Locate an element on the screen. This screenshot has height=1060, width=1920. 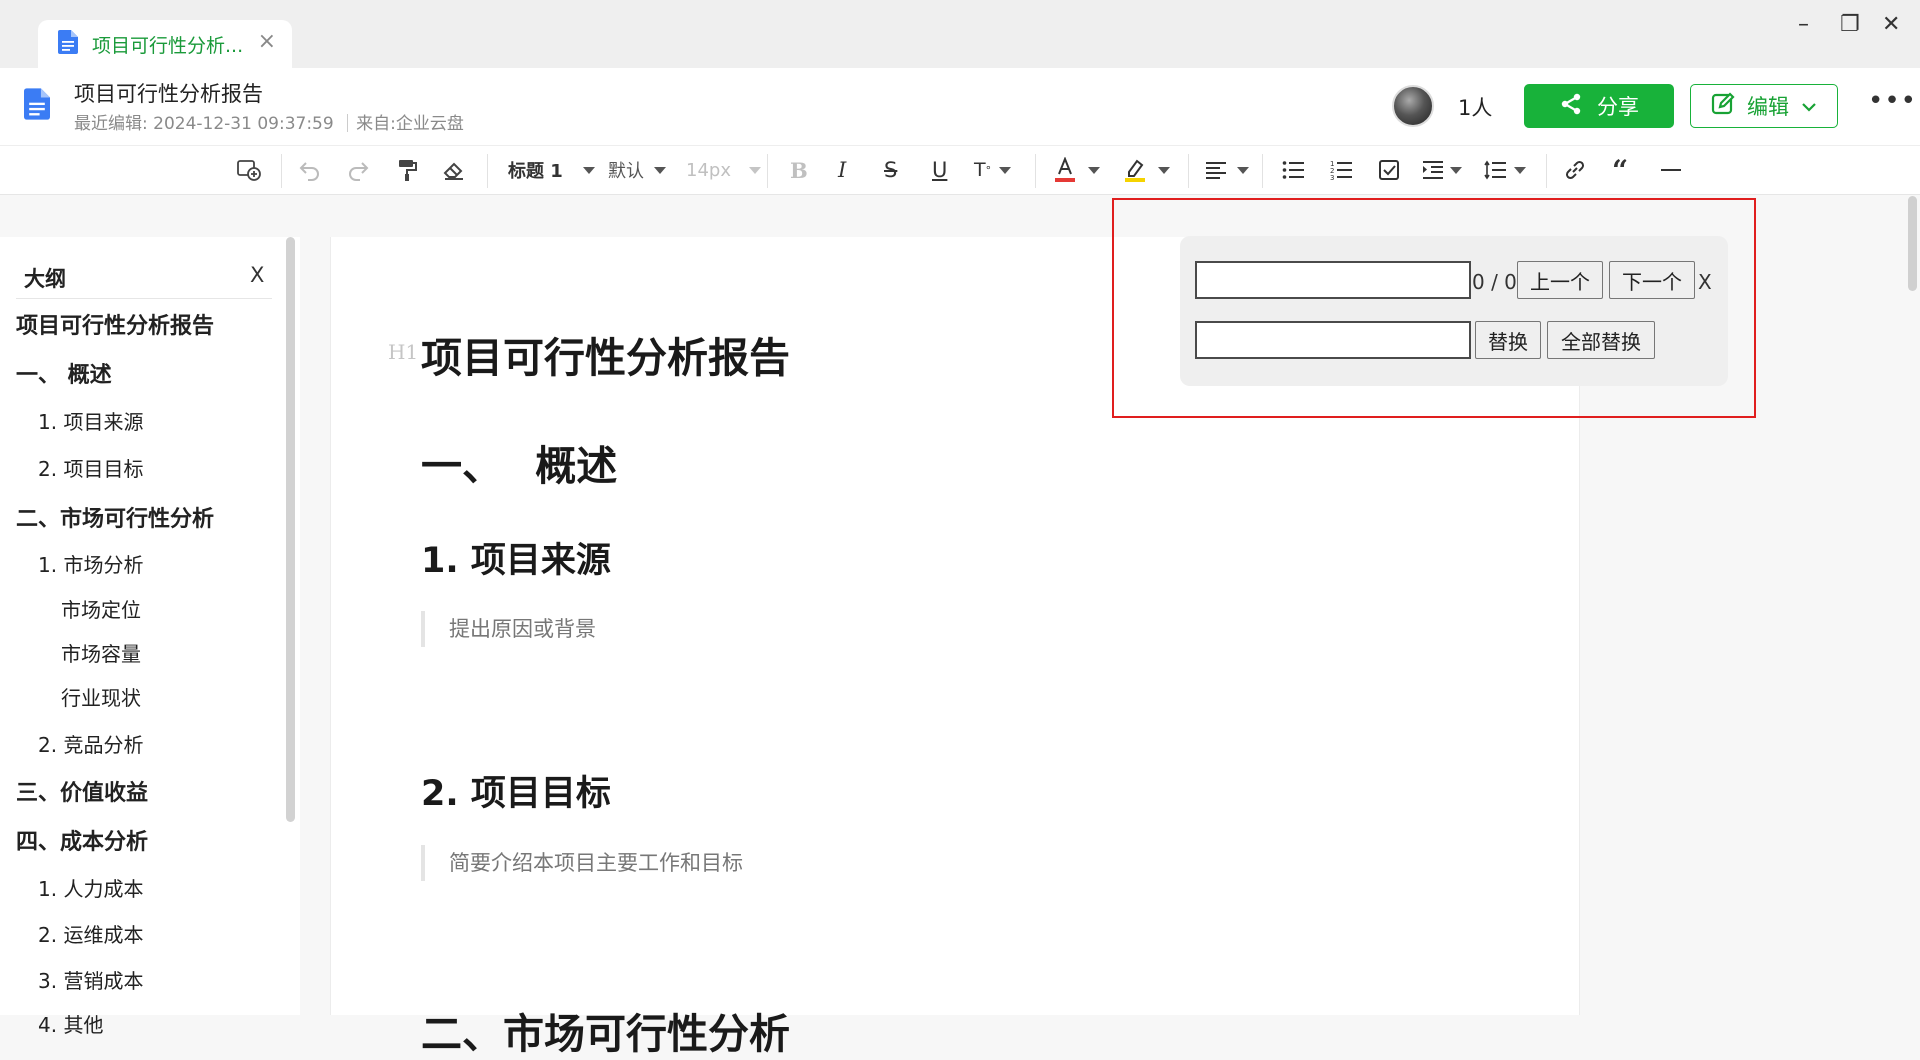
quote-icon: “ is located at coordinates (1620, 170).